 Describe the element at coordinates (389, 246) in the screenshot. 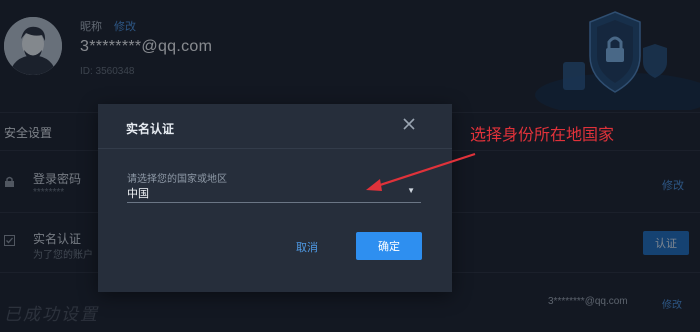

I see `confirm-button: 确定` at that location.